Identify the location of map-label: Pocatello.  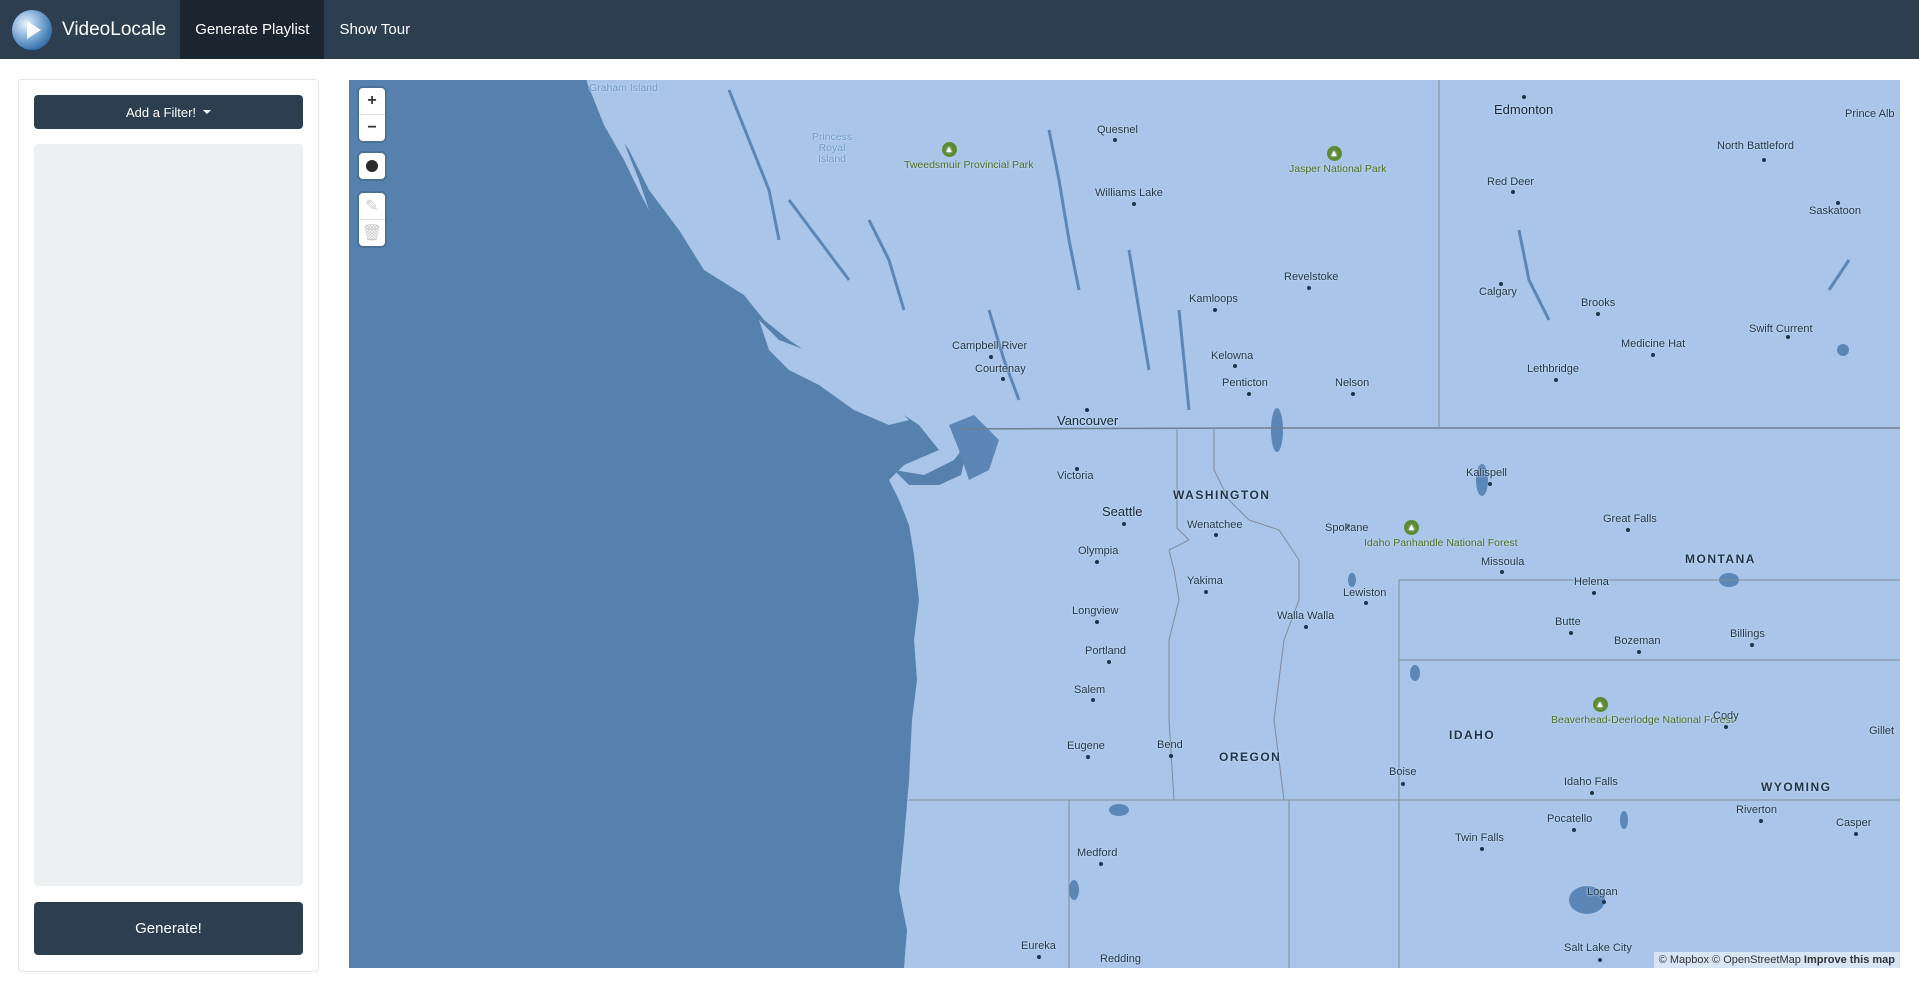
(1570, 819).